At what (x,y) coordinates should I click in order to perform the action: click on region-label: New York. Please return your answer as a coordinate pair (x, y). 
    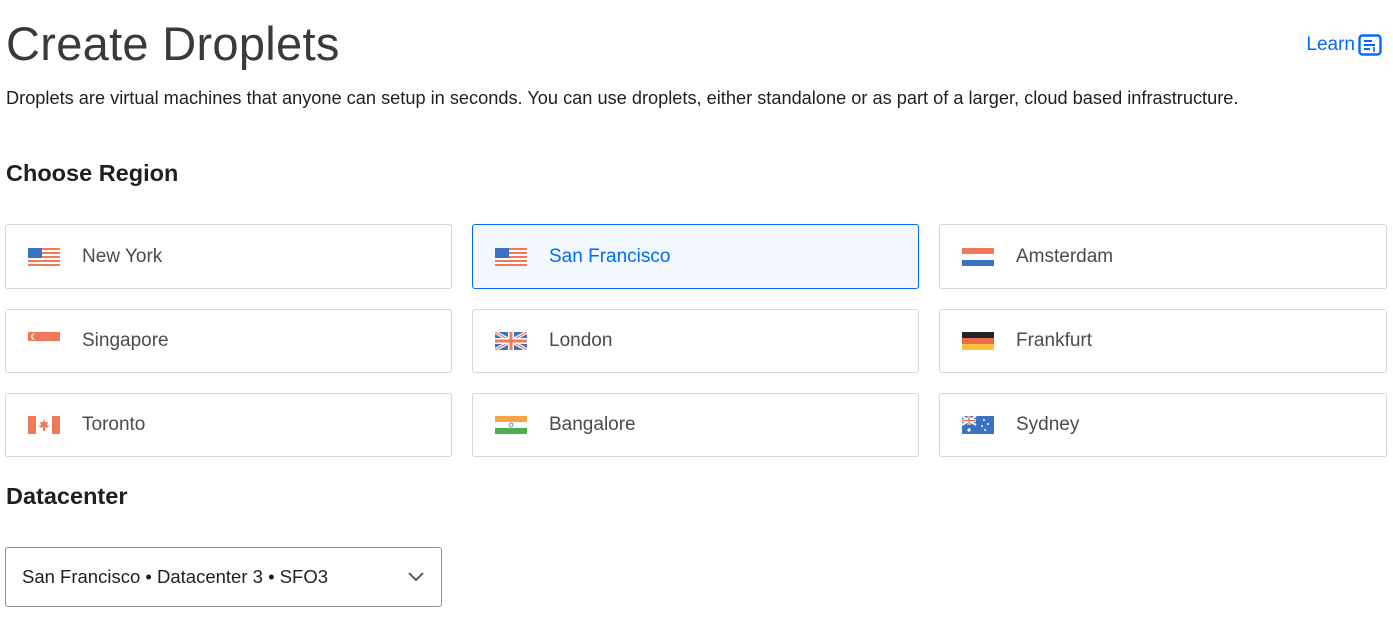
    Looking at the image, I should click on (122, 256).